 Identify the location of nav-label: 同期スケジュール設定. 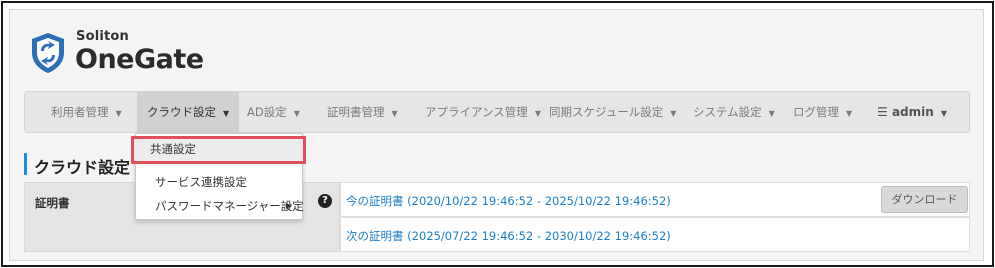
(606, 112).